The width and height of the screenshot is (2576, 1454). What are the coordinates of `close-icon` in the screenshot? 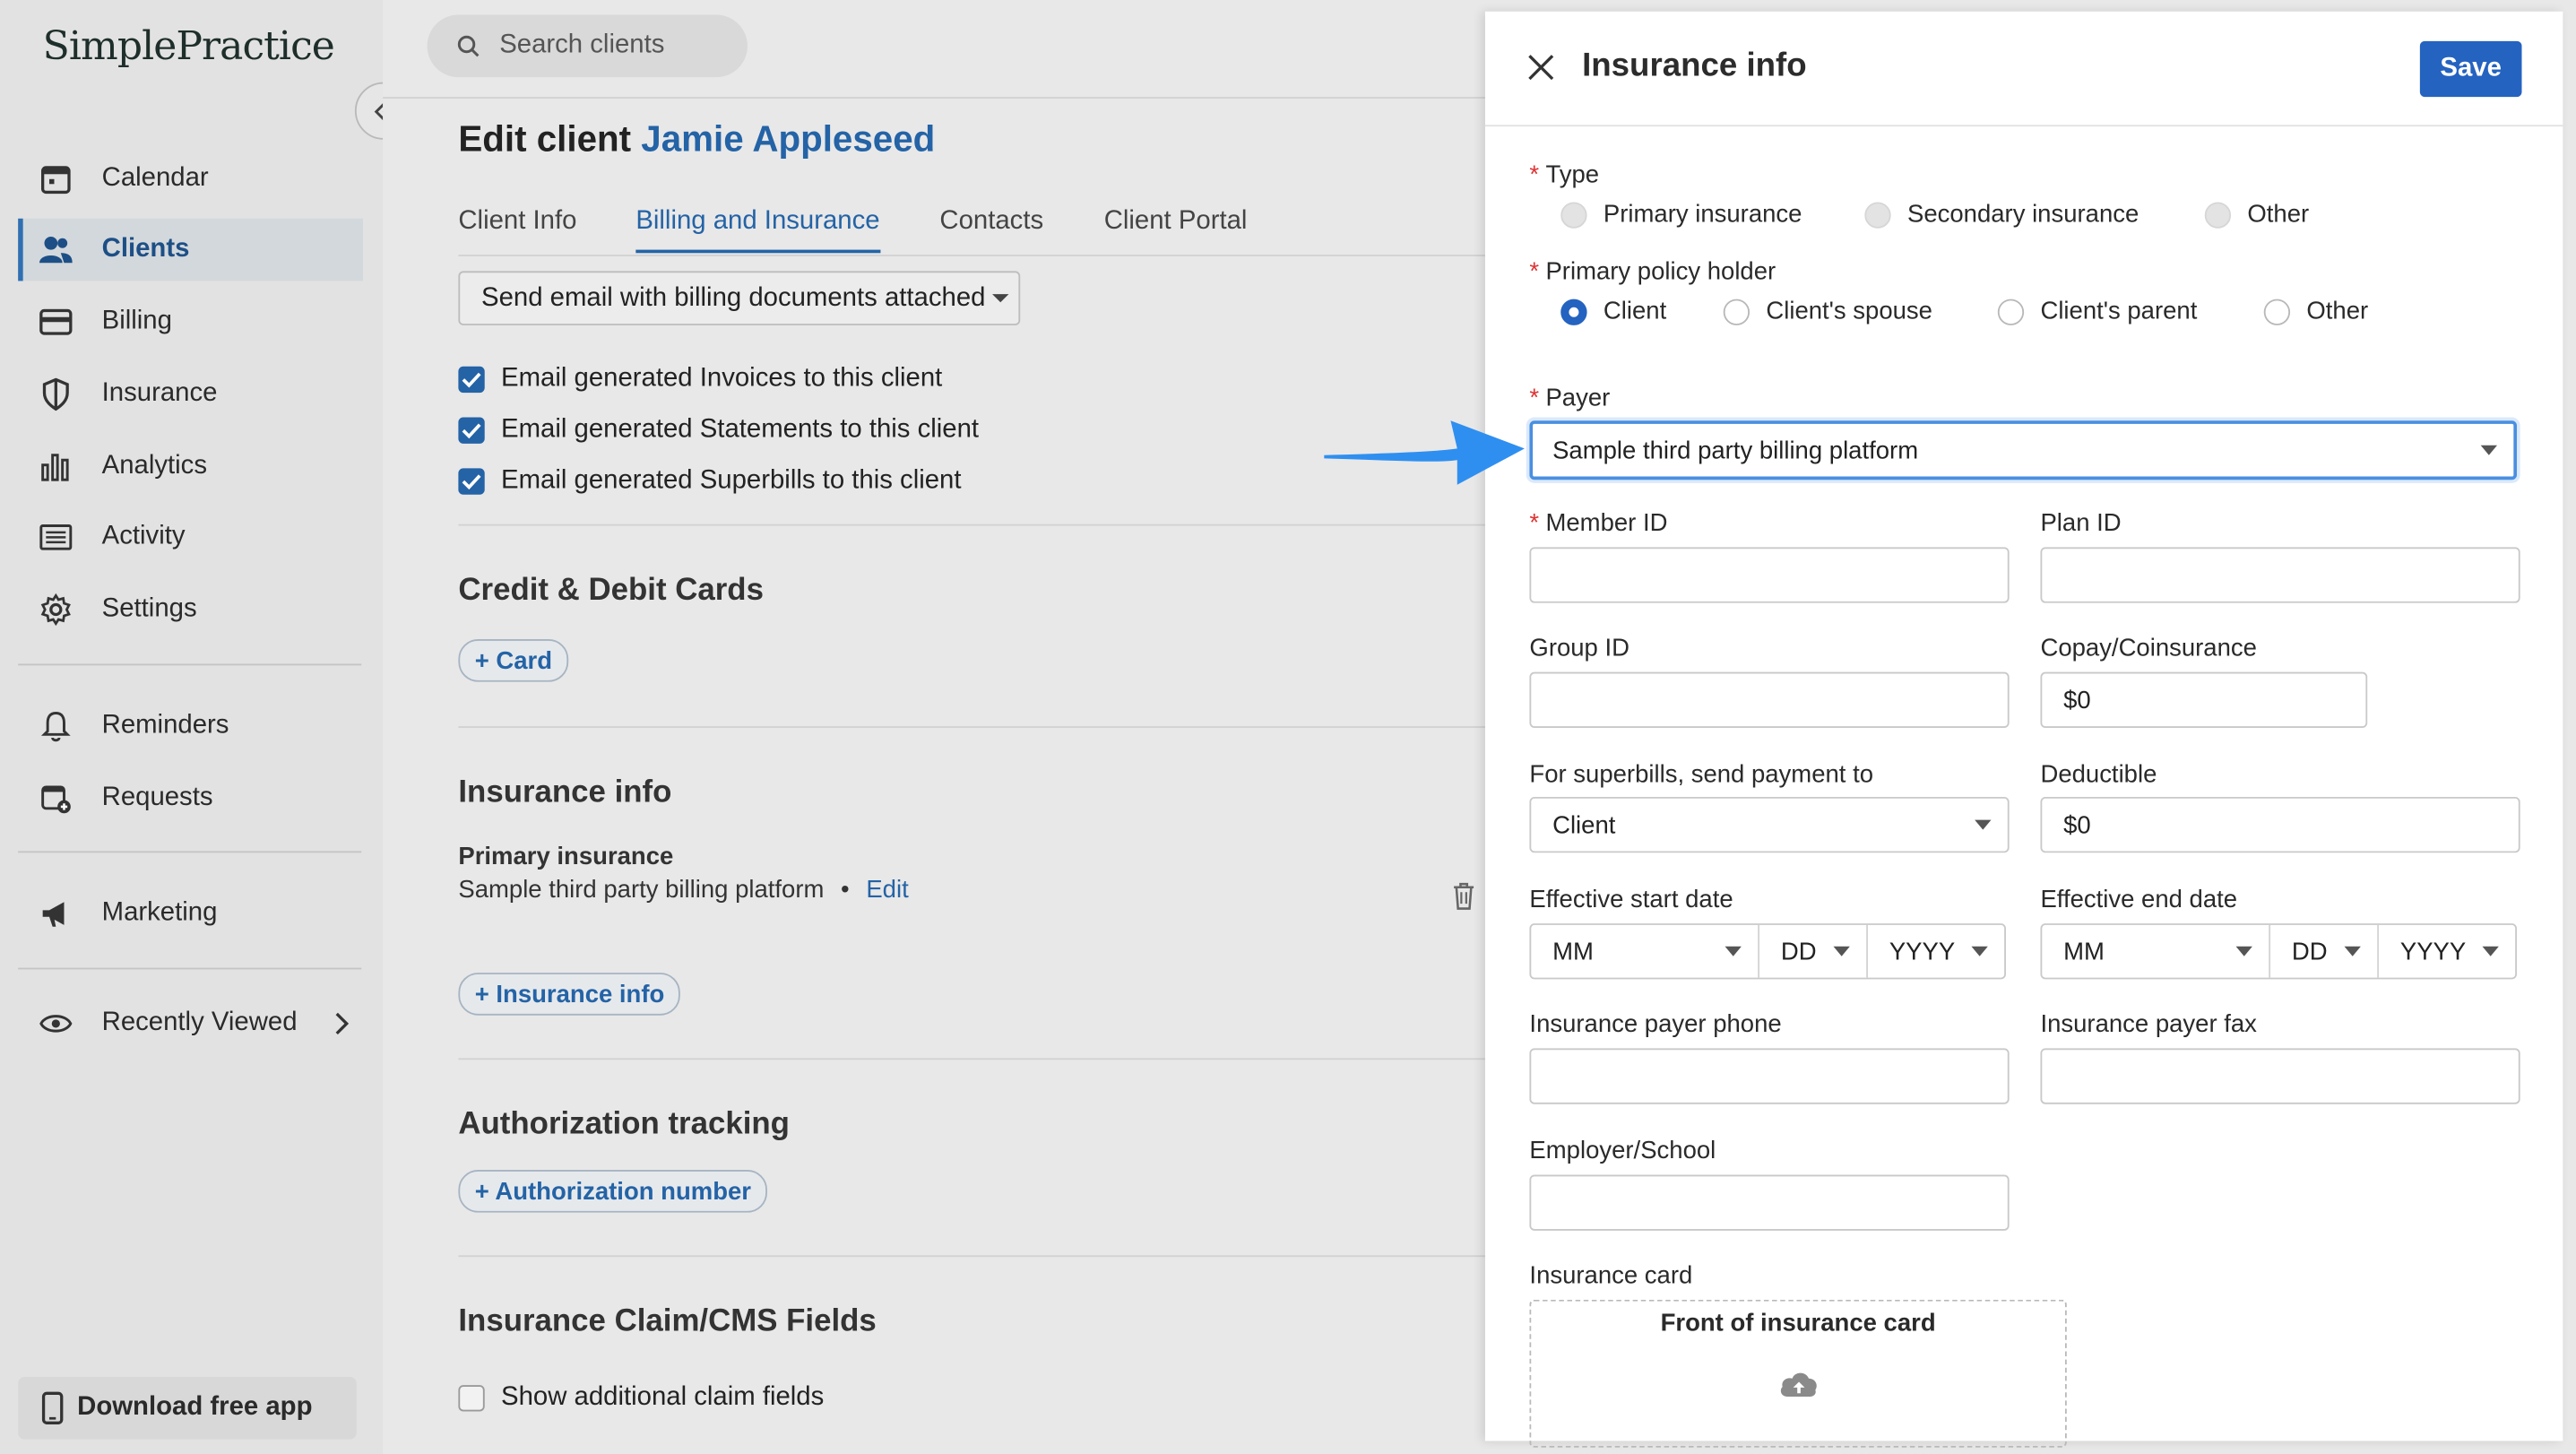 It's located at (1541, 67).